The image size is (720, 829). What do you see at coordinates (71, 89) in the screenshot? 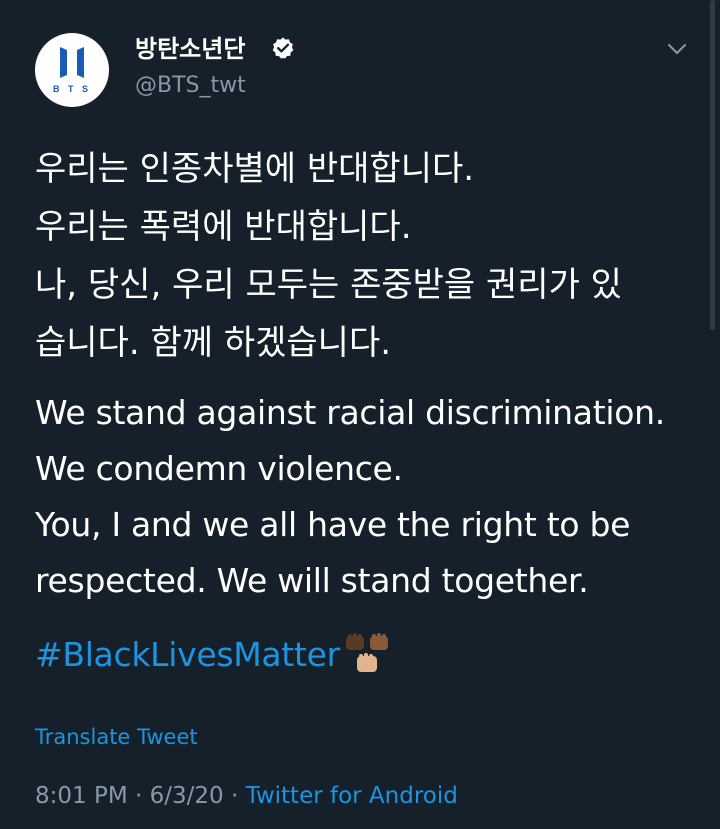
I see `avatar-label: B T S` at bounding box center [71, 89].